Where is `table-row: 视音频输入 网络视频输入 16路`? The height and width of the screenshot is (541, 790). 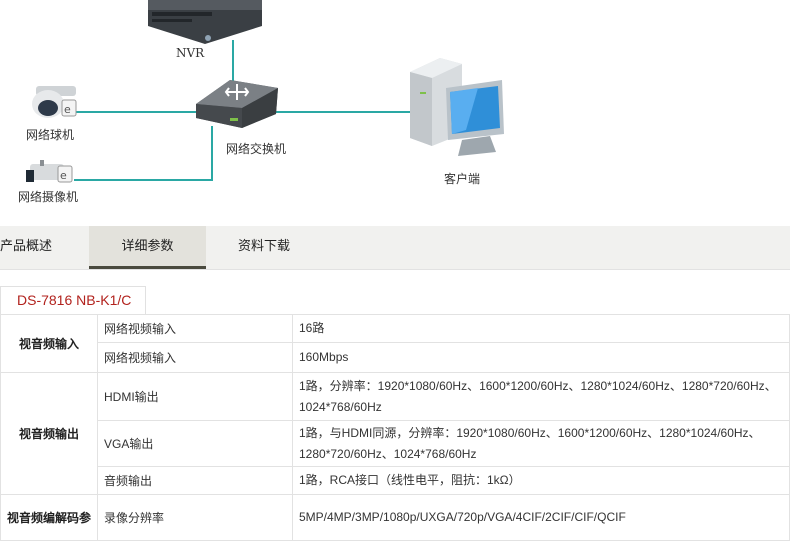 table-row: 视音频输入 网络视频输入 16路 is located at coordinates (395, 343).